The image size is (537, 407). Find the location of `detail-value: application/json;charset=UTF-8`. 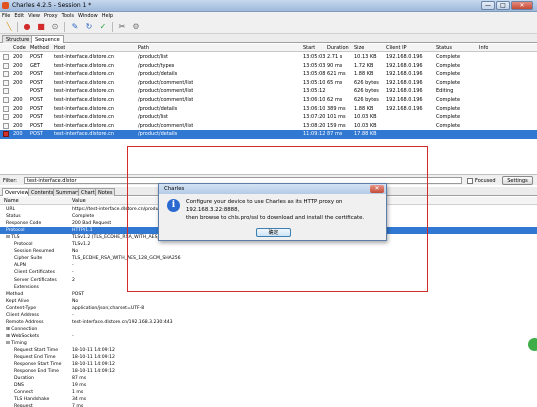

detail-value: application/json;charset=UTF-8 is located at coordinates (108, 308).